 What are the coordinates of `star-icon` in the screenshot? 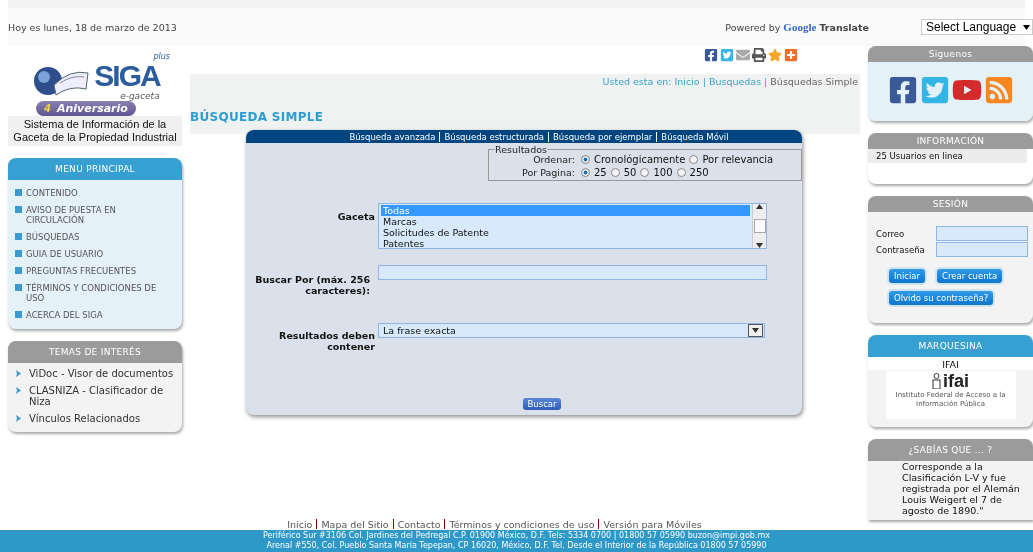 It's located at (775, 55).